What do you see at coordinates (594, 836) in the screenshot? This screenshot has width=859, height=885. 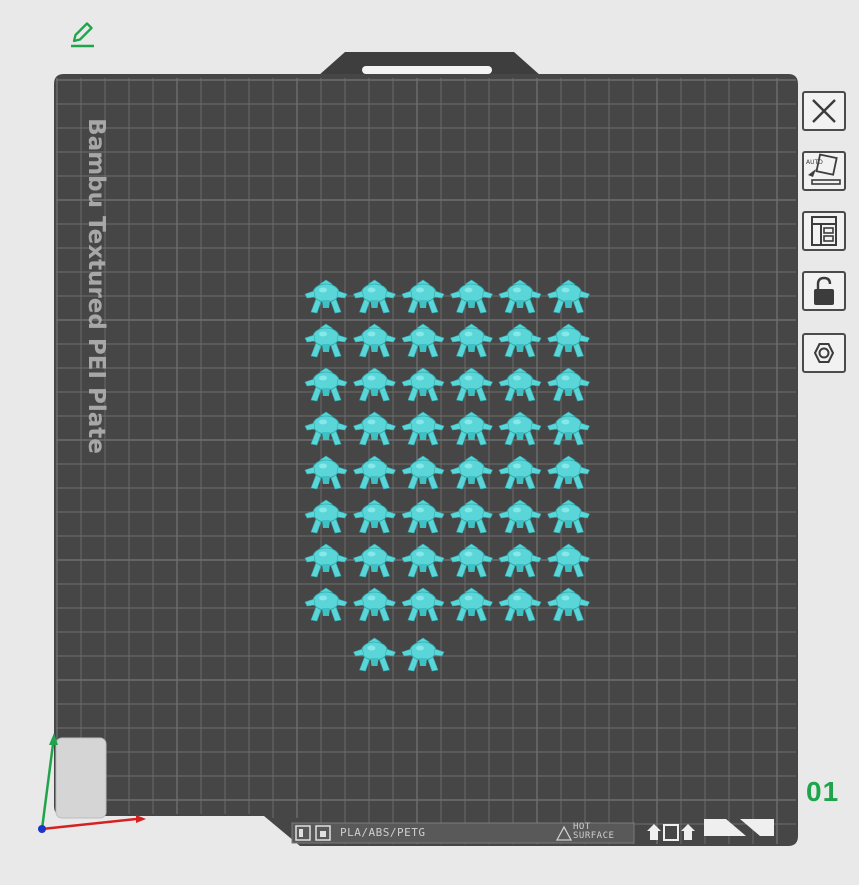 I see `hot-surface-label-line2: SURFACE` at bounding box center [594, 836].